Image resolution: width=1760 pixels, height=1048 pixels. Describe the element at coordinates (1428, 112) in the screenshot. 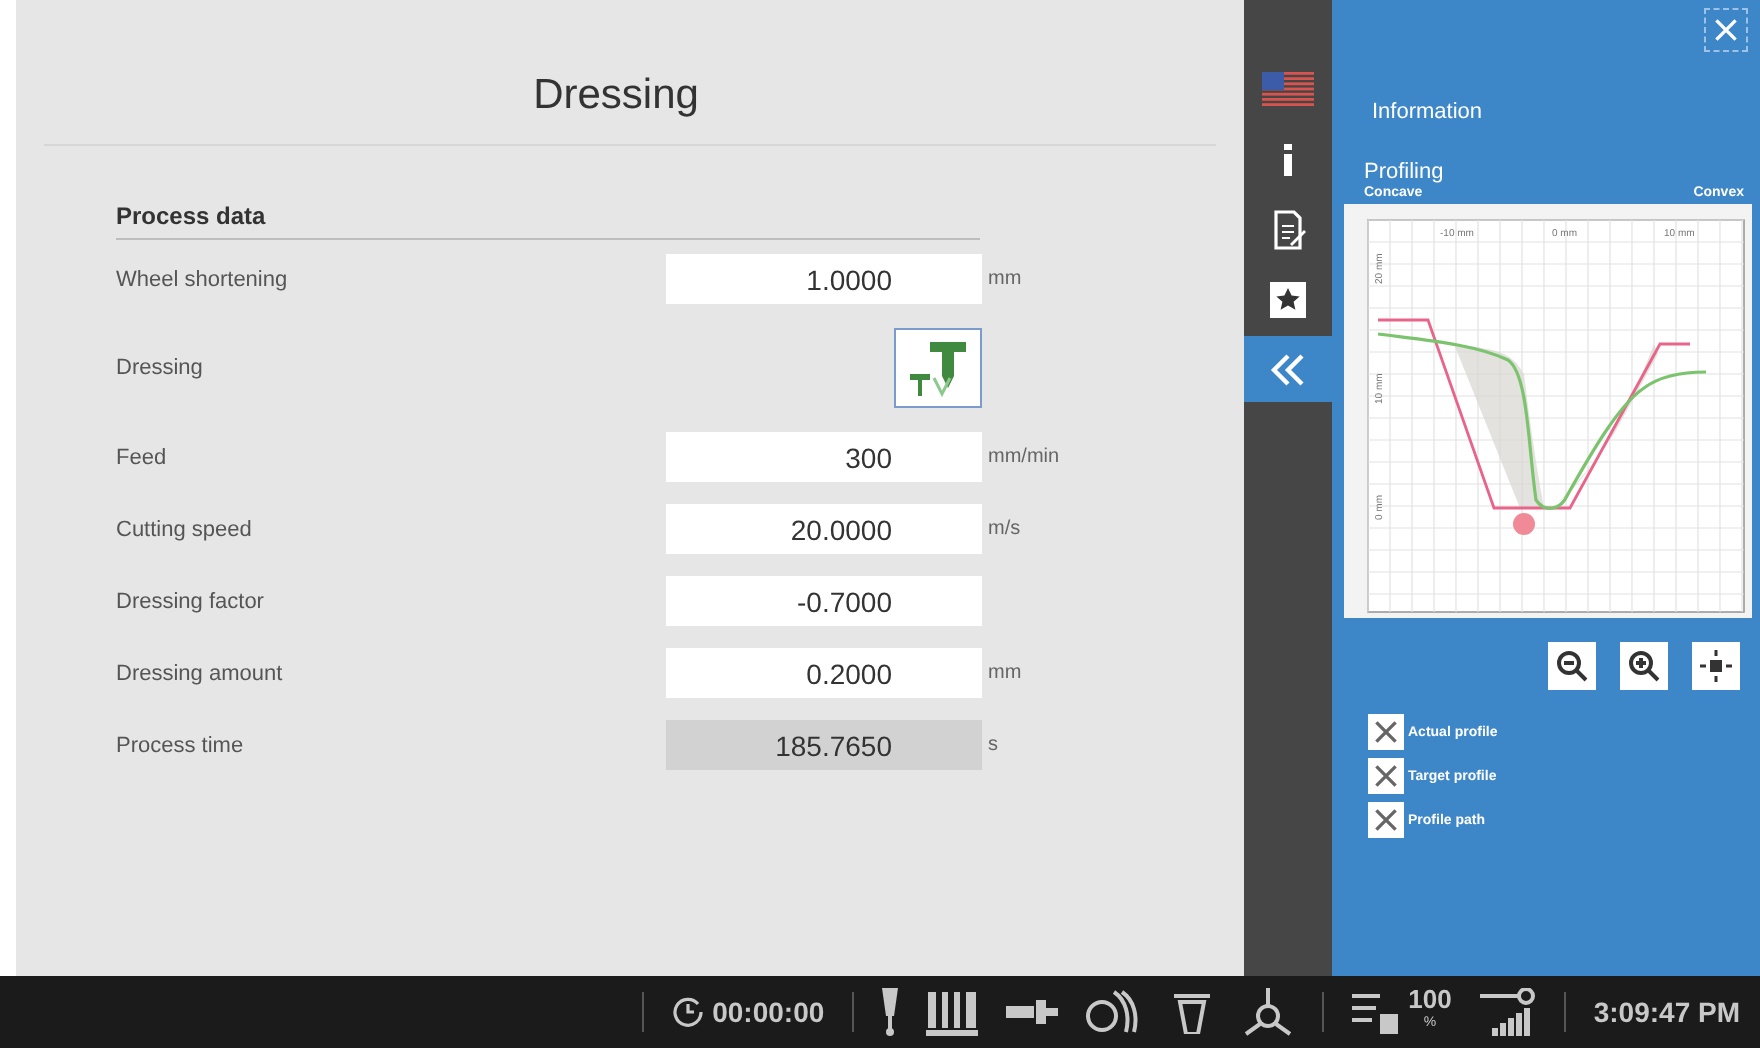

I see `panel-title: Information` at that location.